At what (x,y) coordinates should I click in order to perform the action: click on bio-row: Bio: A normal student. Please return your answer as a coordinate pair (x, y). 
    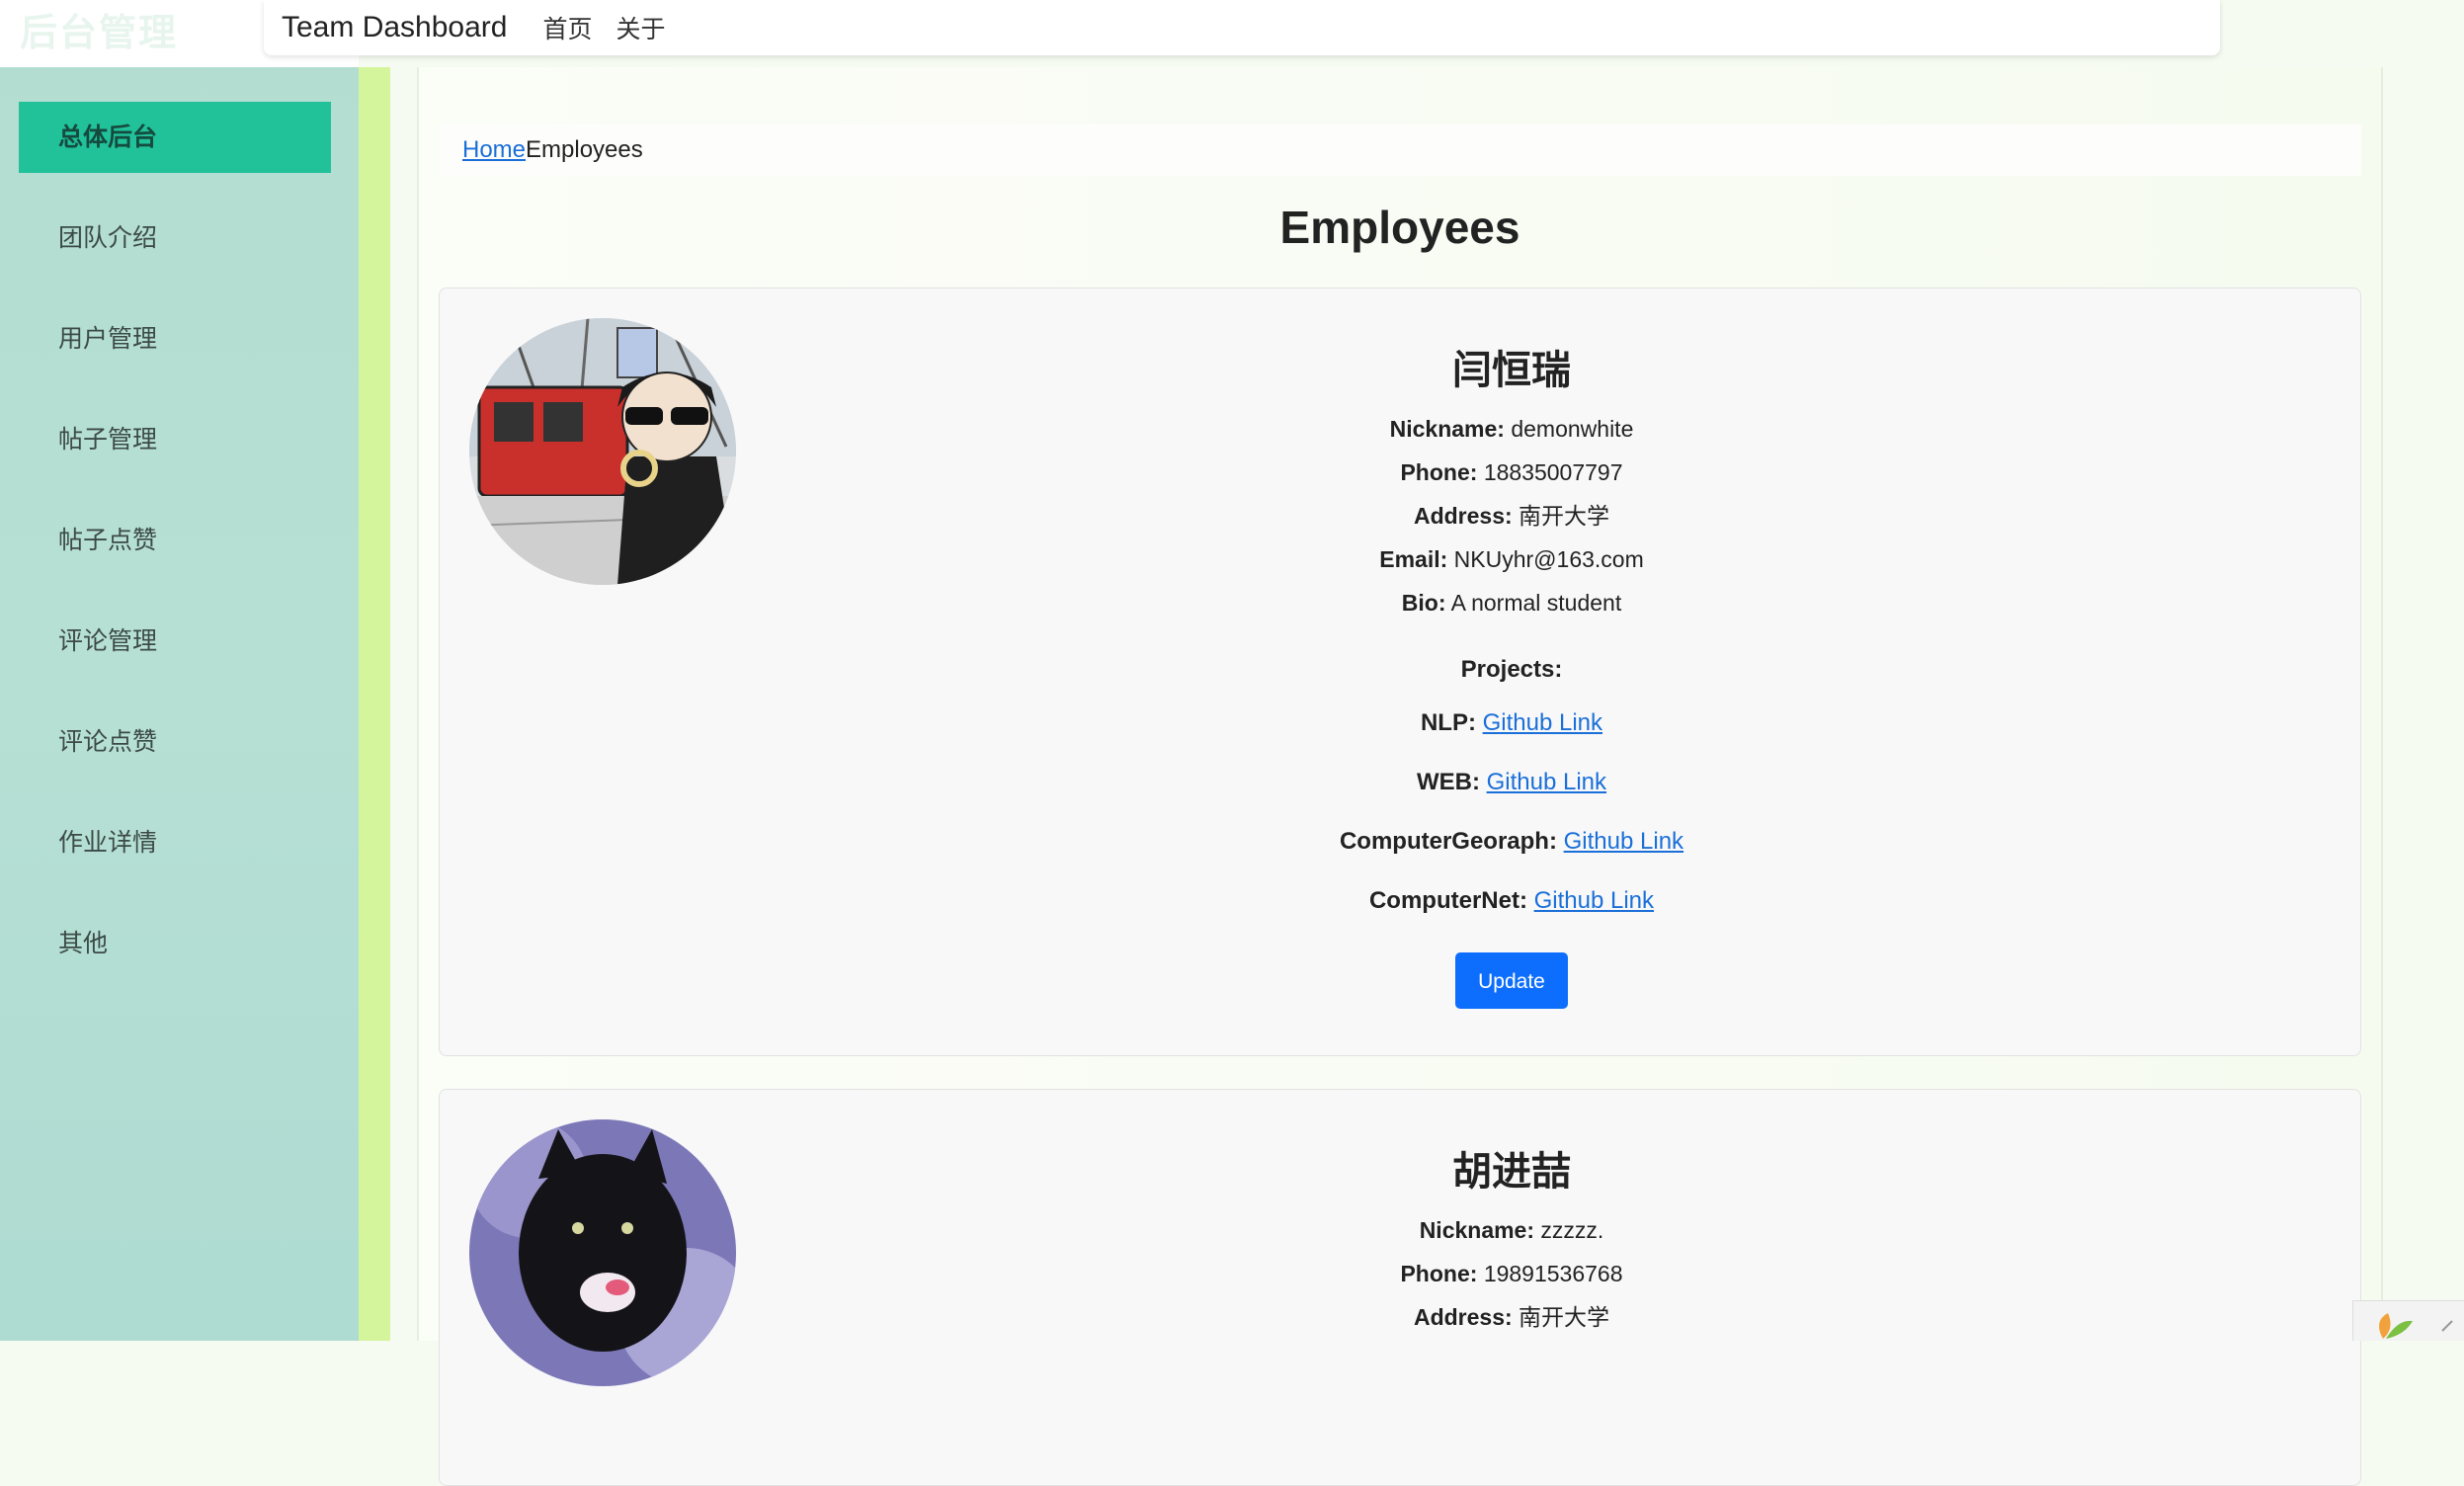
    Looking at the image, I should click on (1511, 602).